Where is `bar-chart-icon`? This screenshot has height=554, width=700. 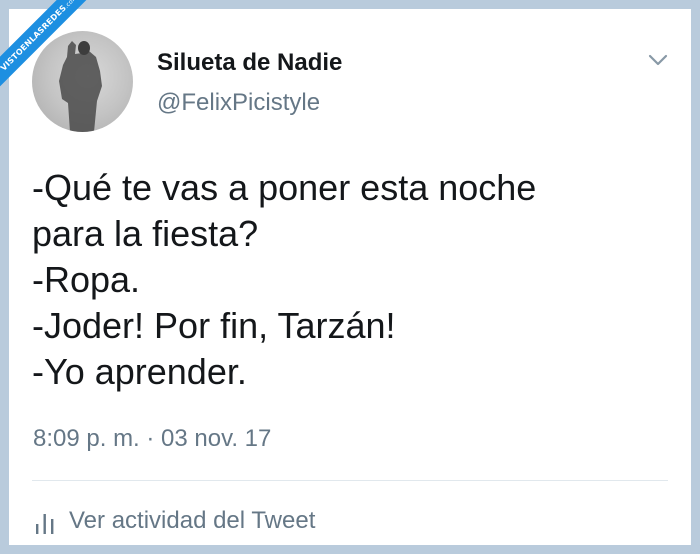
bar-chart-icon is located at coordinates (45, 524).